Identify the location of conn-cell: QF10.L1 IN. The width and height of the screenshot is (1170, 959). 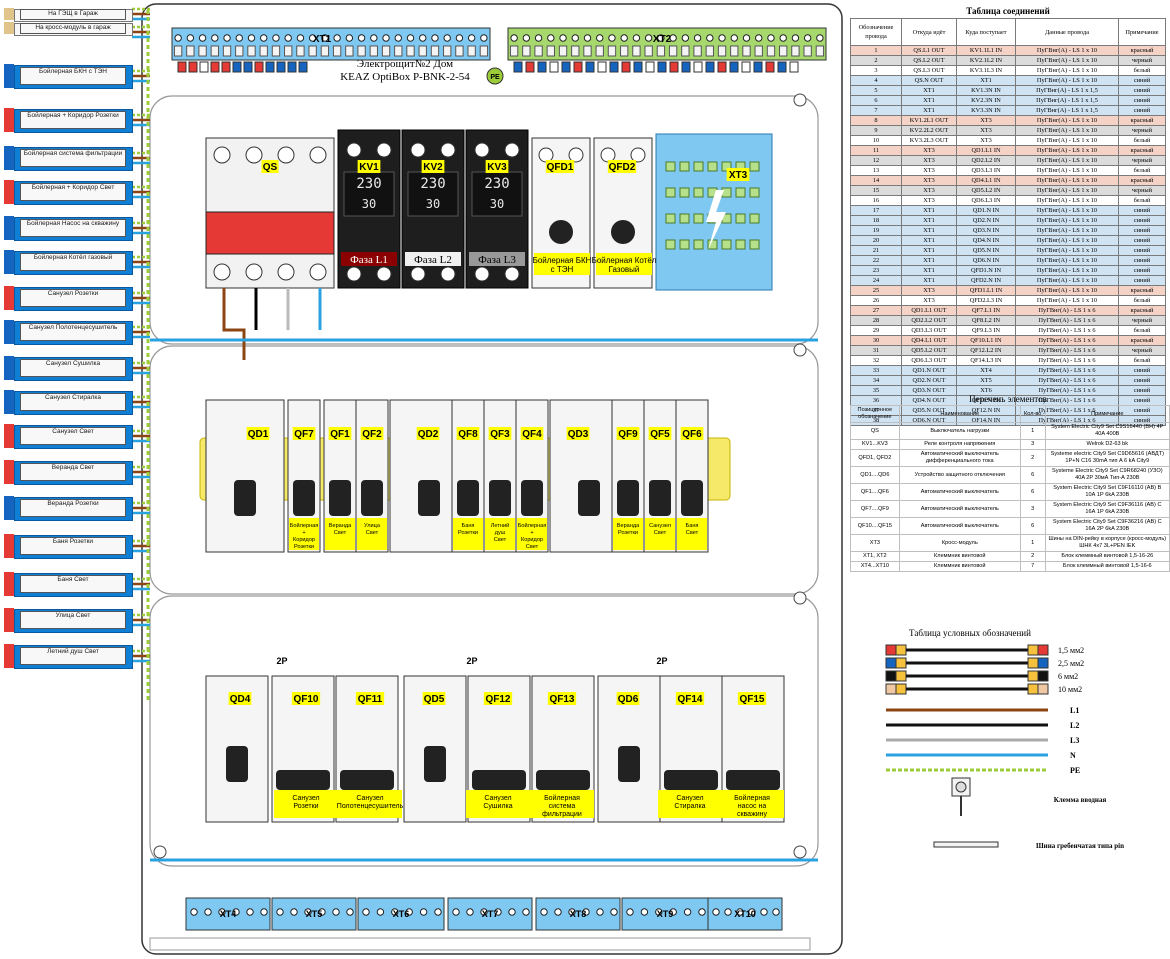
(986, 340).